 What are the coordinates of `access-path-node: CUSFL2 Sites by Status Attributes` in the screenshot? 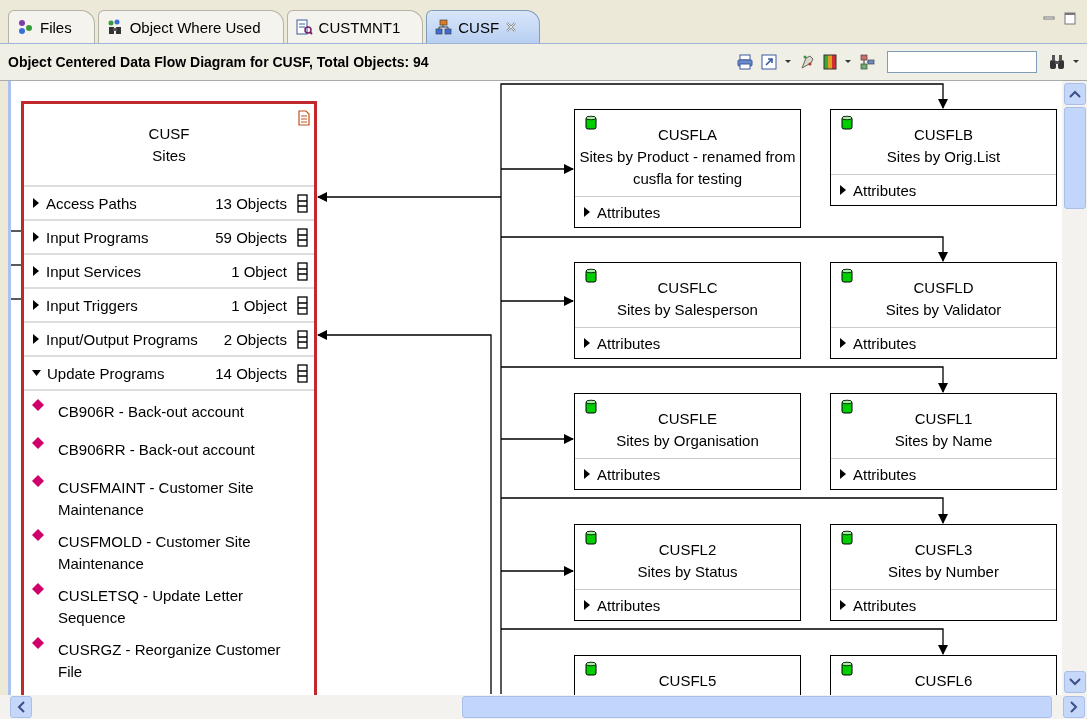 It's located at (687, 572).